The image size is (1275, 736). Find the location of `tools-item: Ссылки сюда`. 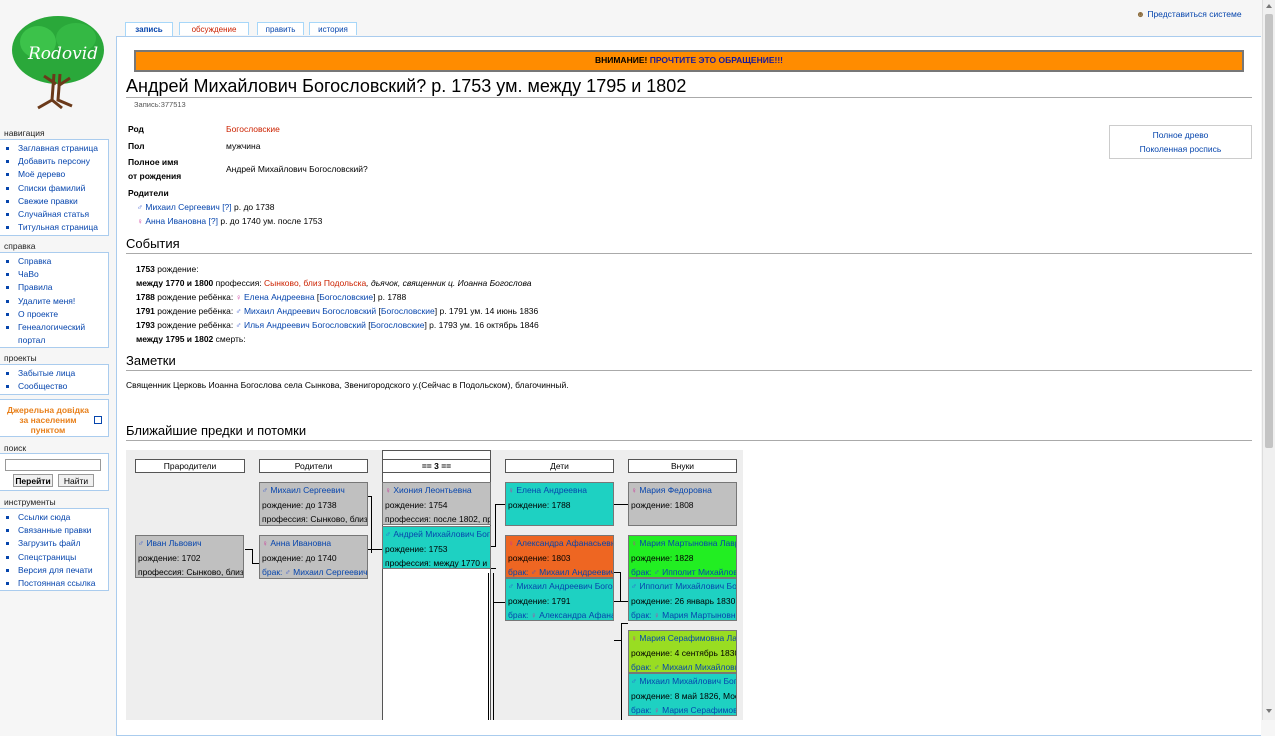

tools-item: Ссылки сюда is located at coordinates (63, 517).